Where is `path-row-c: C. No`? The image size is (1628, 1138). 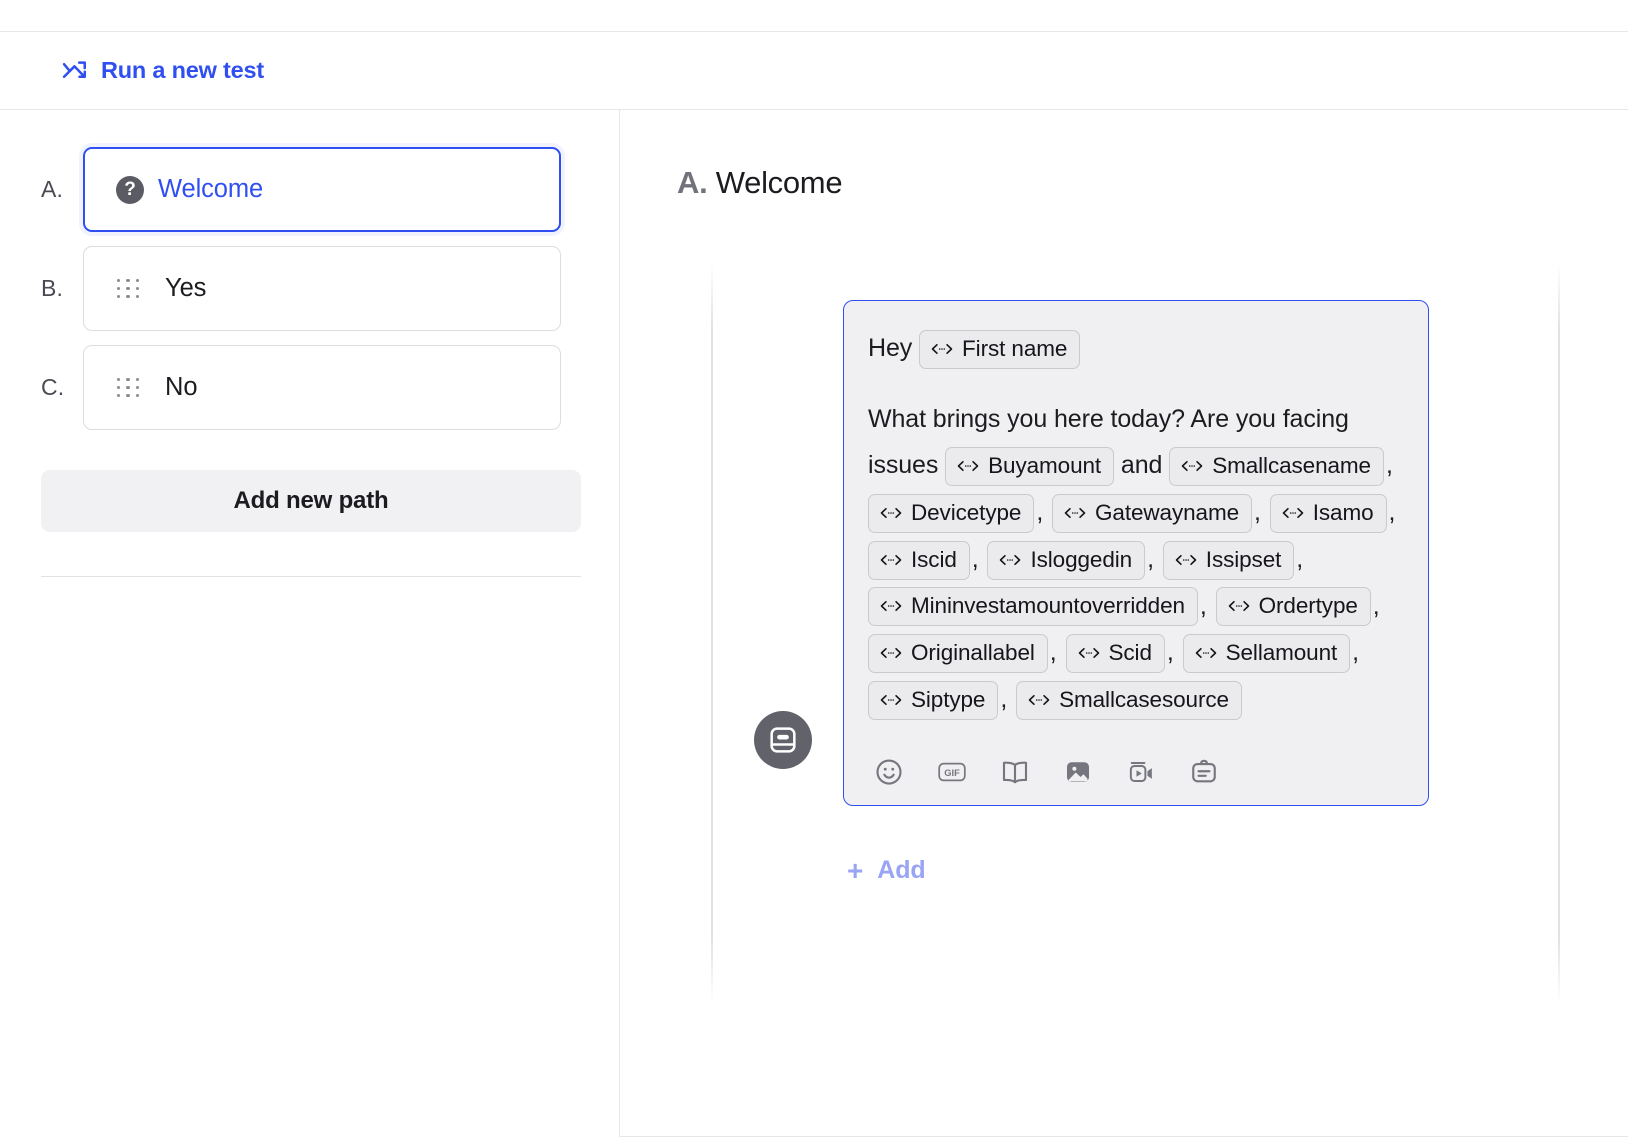 path-row-c: C. No is located at coordinates (309, 387).